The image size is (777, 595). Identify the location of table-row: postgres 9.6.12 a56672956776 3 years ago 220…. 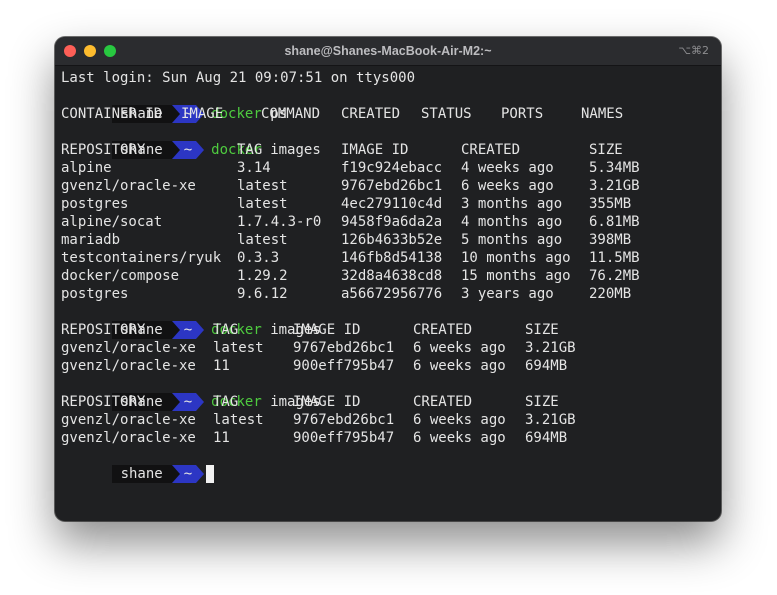
(388, 294).